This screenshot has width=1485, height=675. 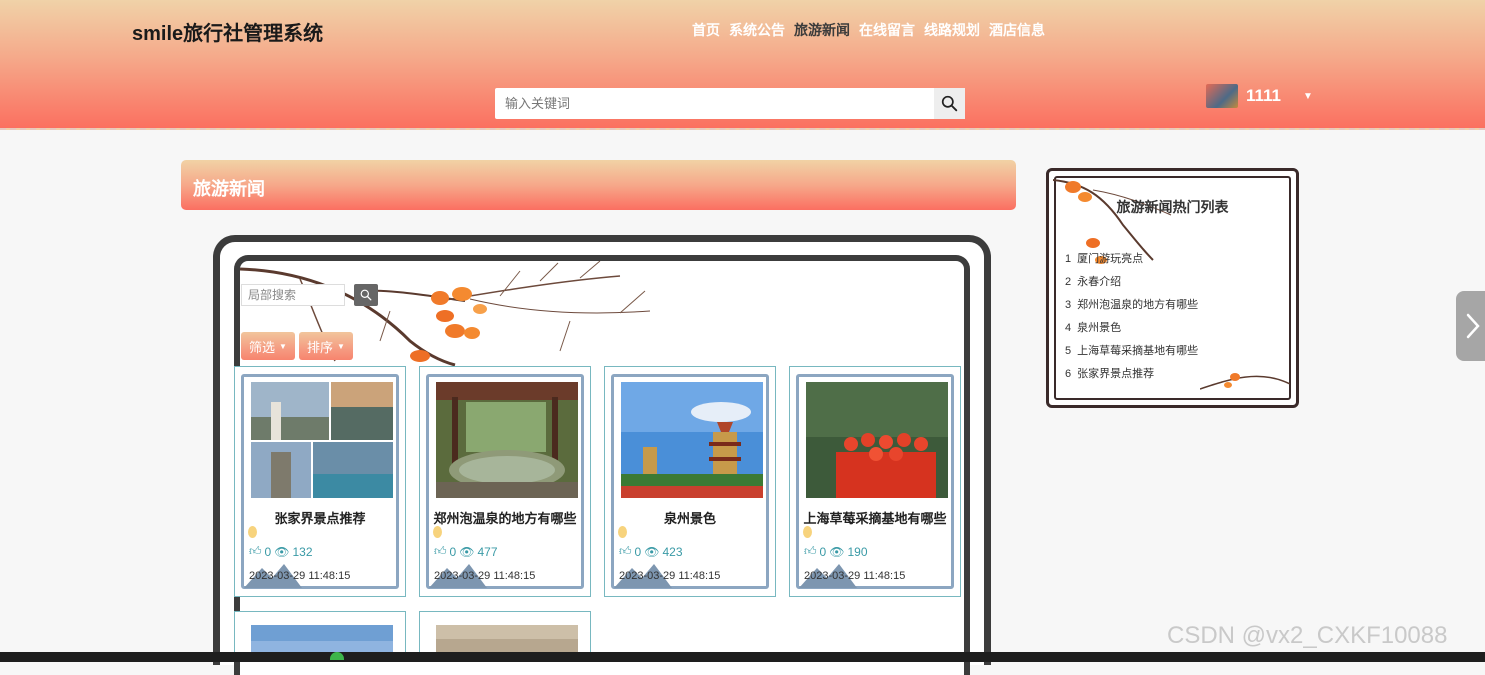 What do you see at coordinates (507, 440) in the screenshot?
I see `card-image-hot-spring` at bounding box center [507, 440].